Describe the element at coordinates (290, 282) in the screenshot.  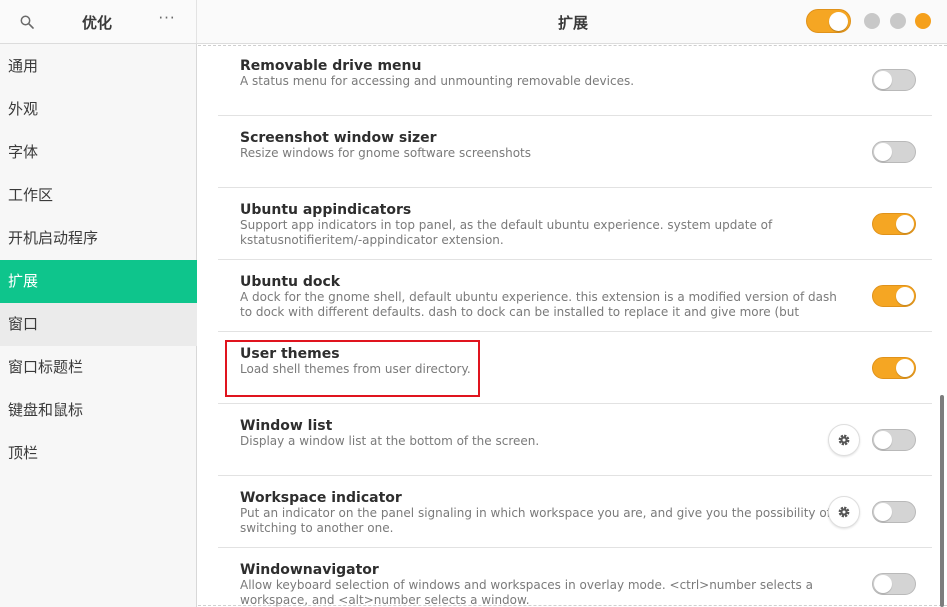
I see `extension-name: Ubuntu dock` at that location.